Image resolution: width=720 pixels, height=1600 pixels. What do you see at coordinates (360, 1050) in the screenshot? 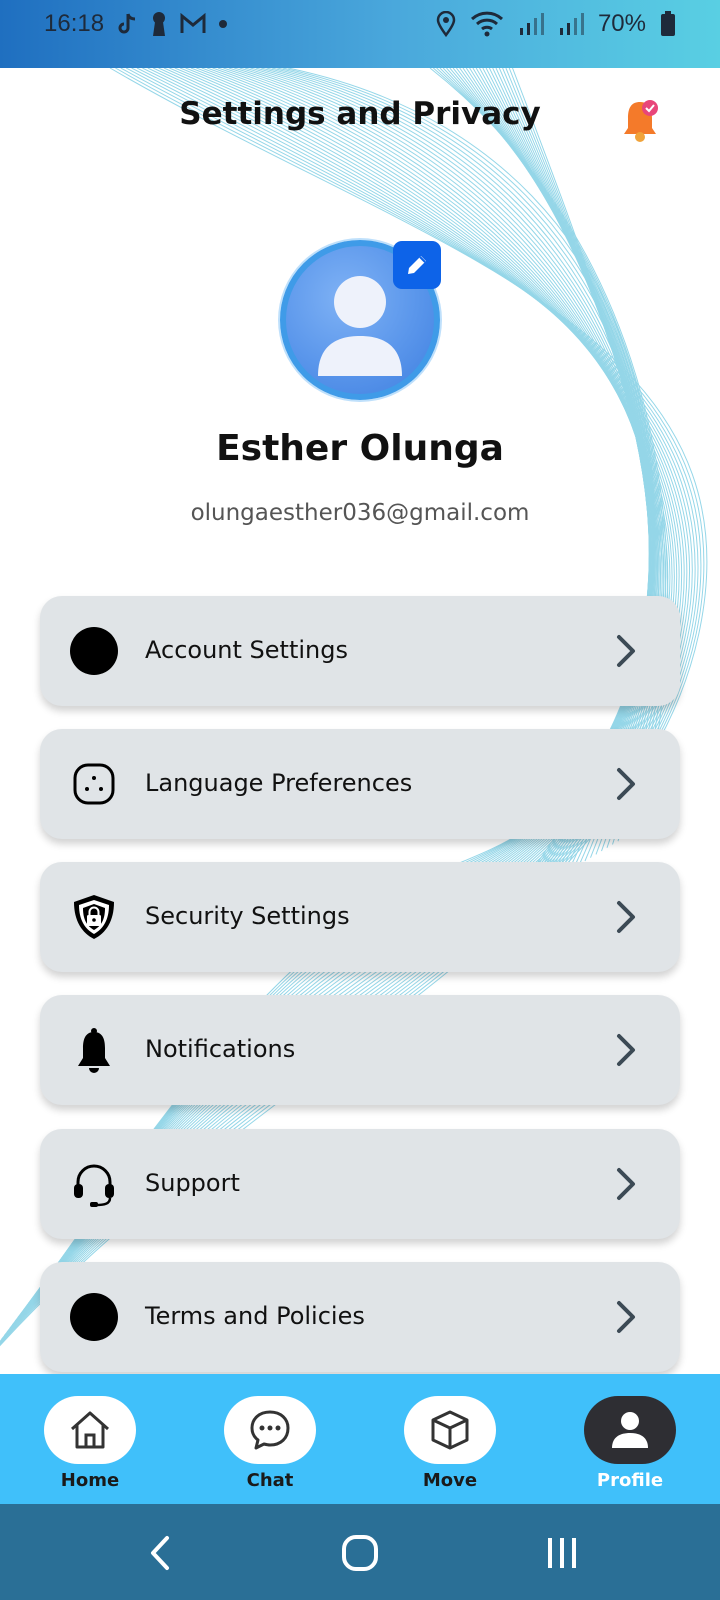
I see `notifications-item: Notifications` at bounding box center [360, 1050].